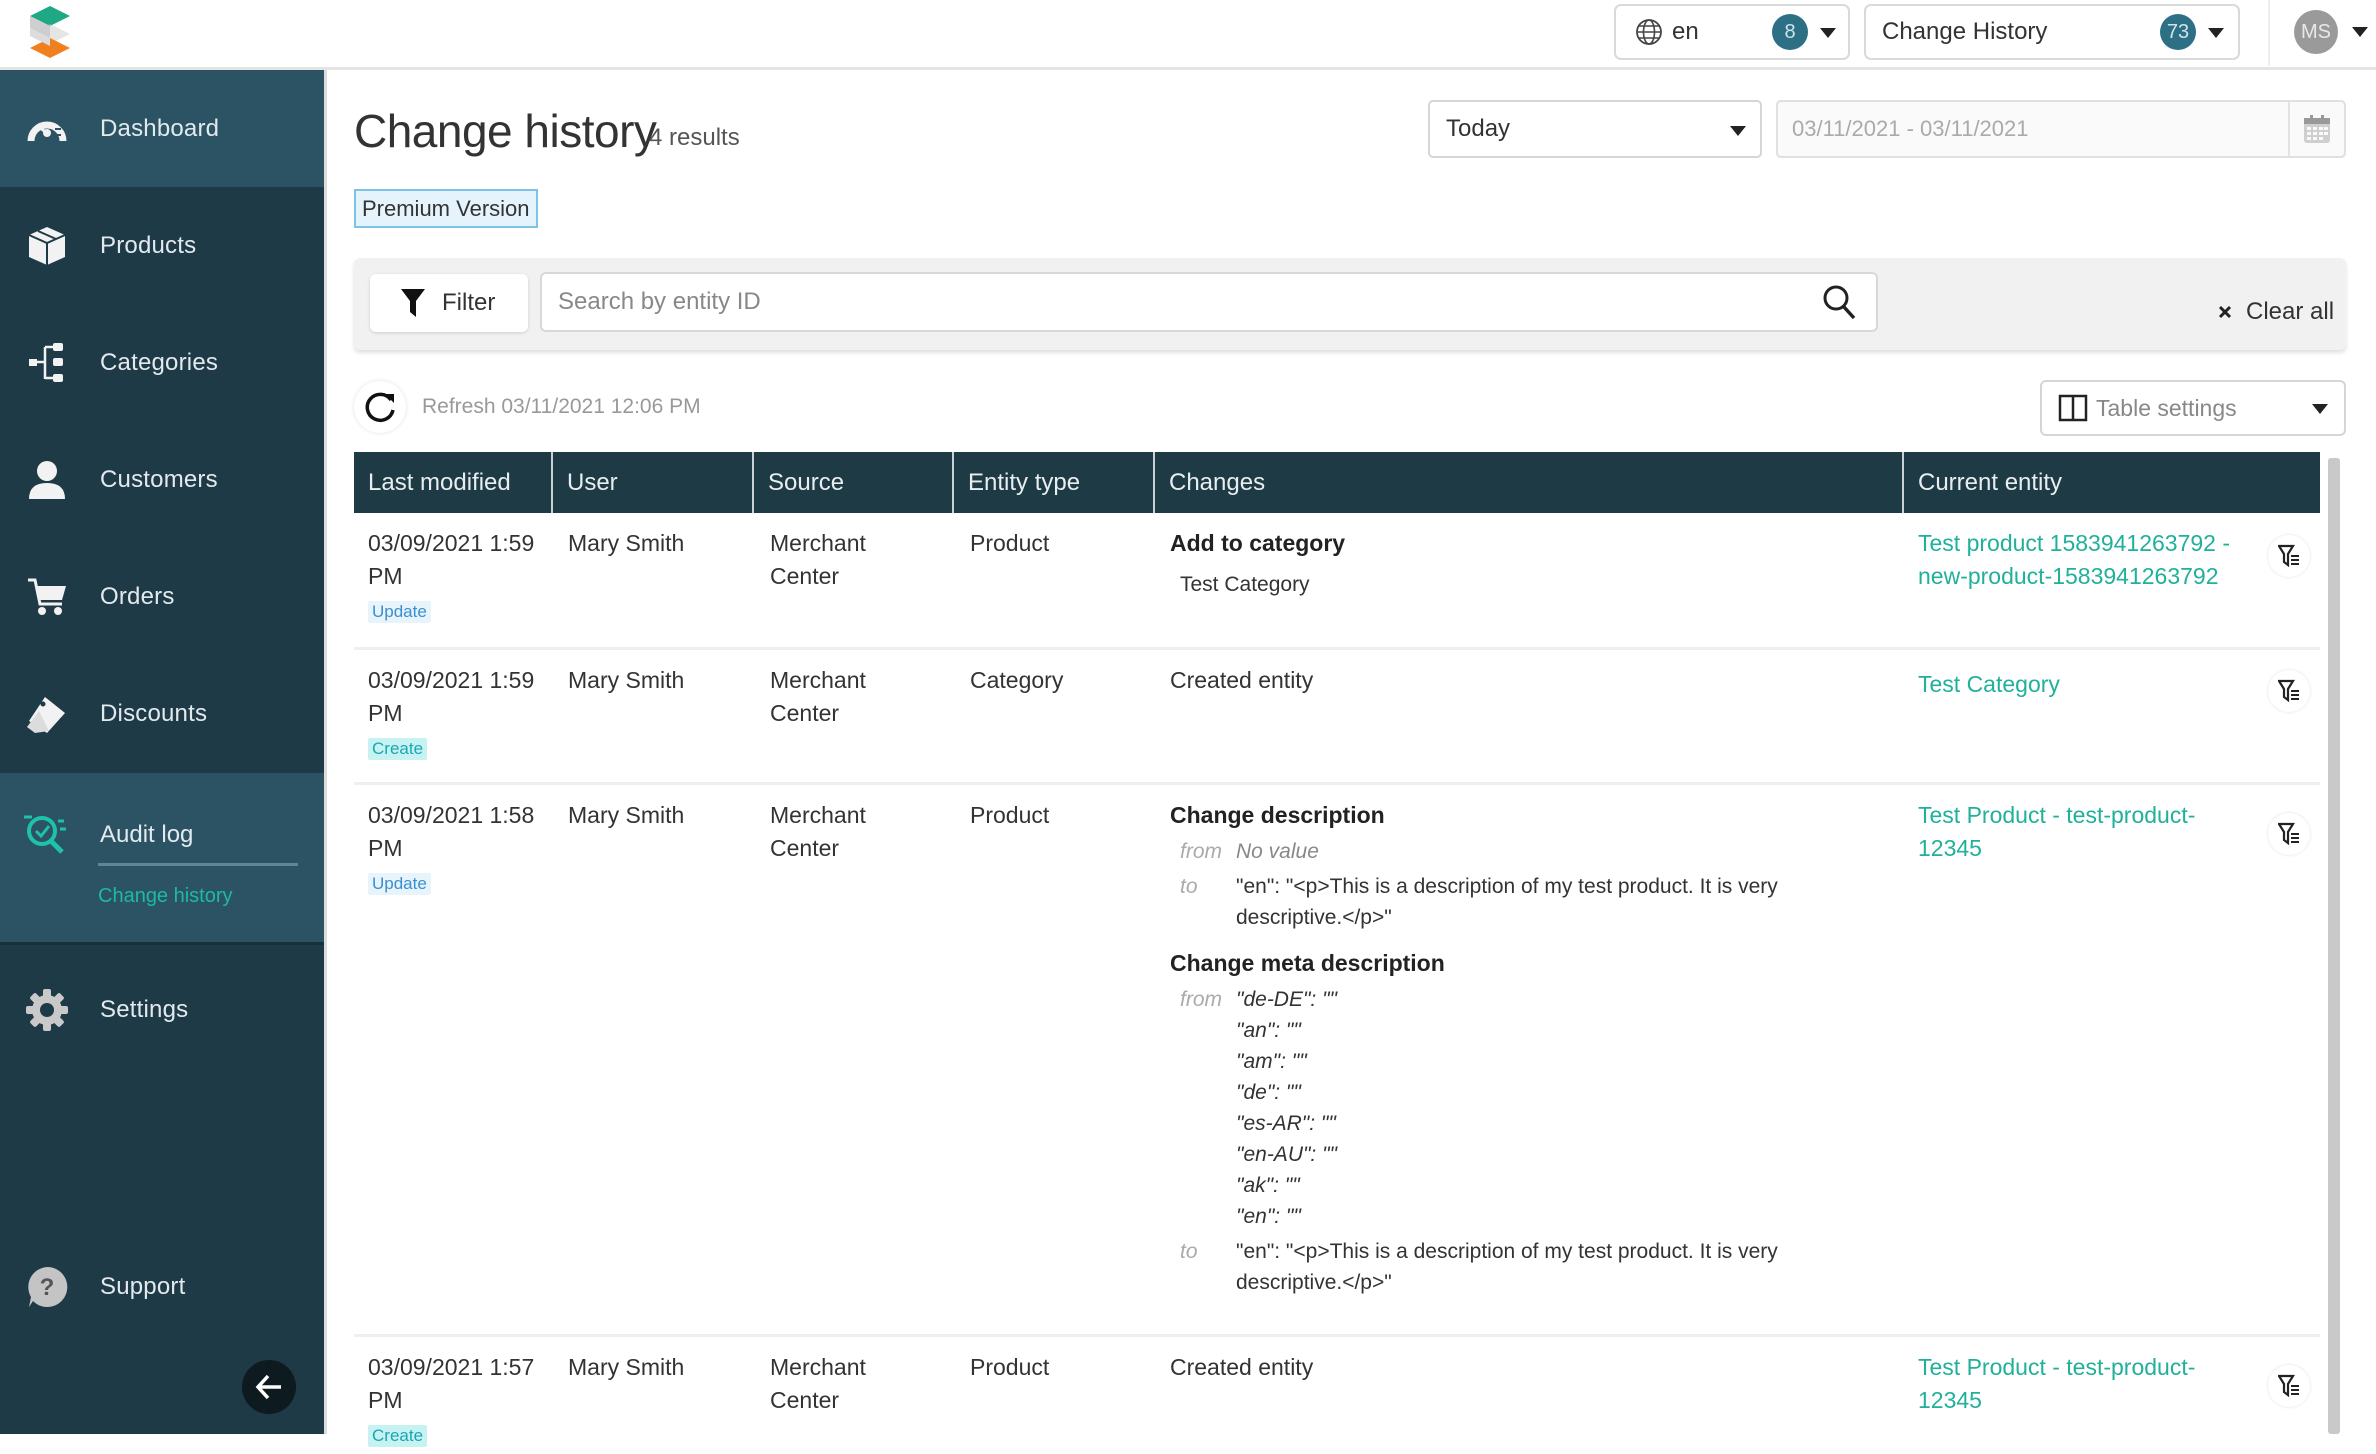 The height and width of the screenshot is (1454, 2376). I want to click on table-settings-dropdown: Table settings, so click(2193, 408).